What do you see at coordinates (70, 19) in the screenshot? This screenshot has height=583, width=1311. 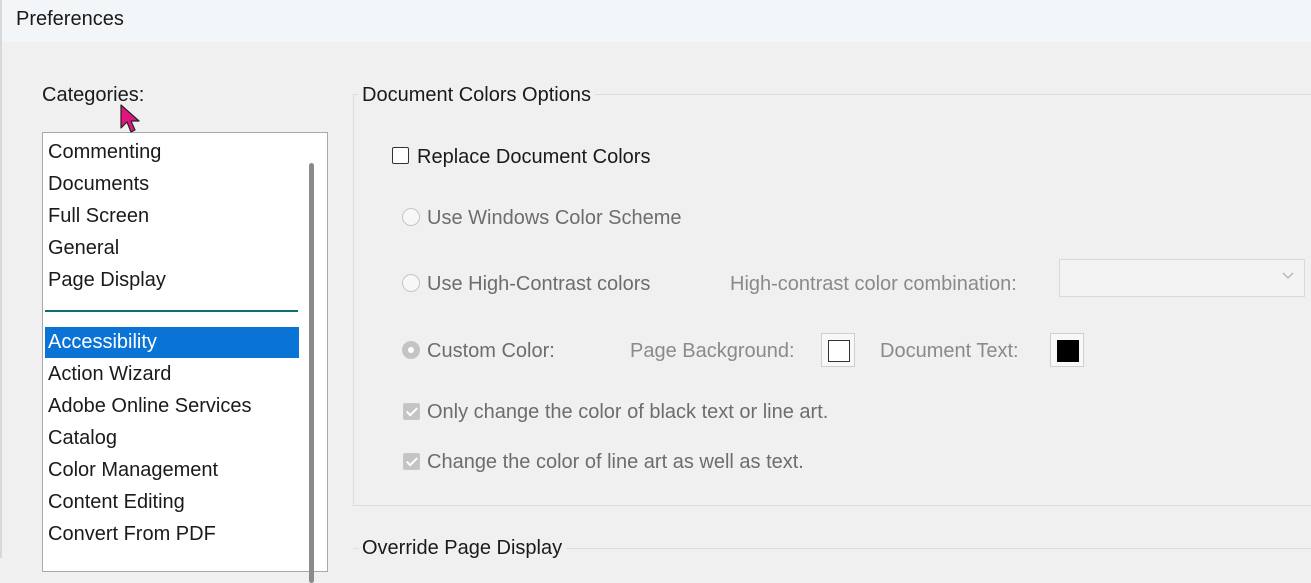 I see `window-title: Preferences` at bounding box center [70, 19].